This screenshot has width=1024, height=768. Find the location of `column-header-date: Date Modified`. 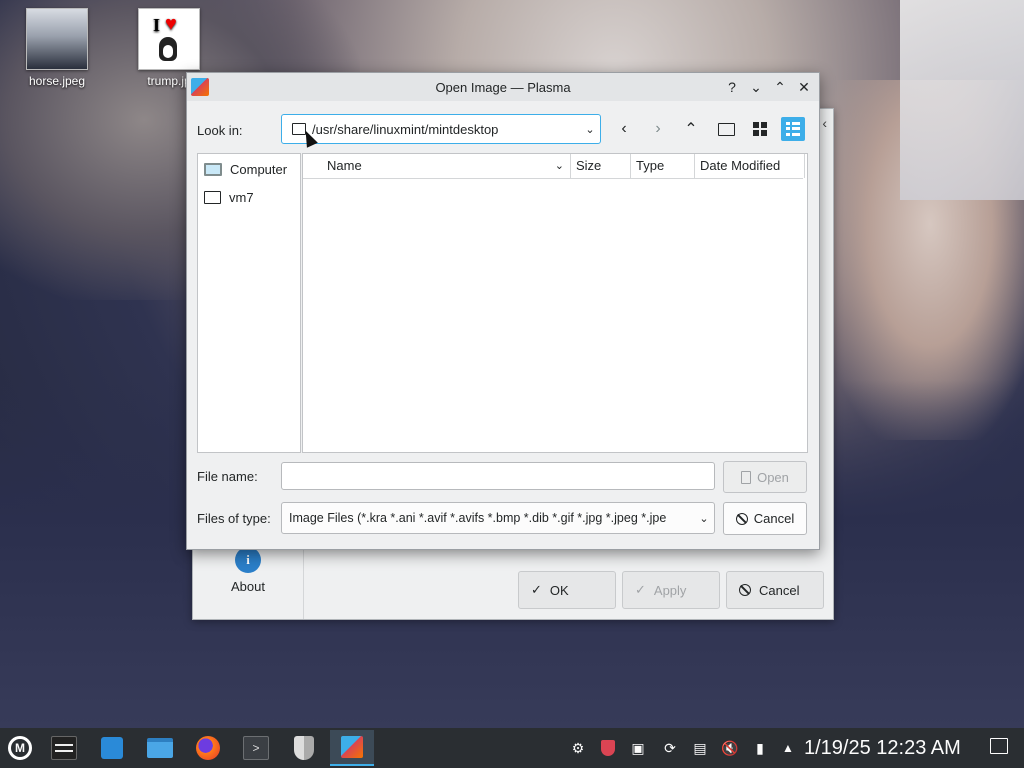

column-header-date: Date Modified is located at coordinates (750, 166).